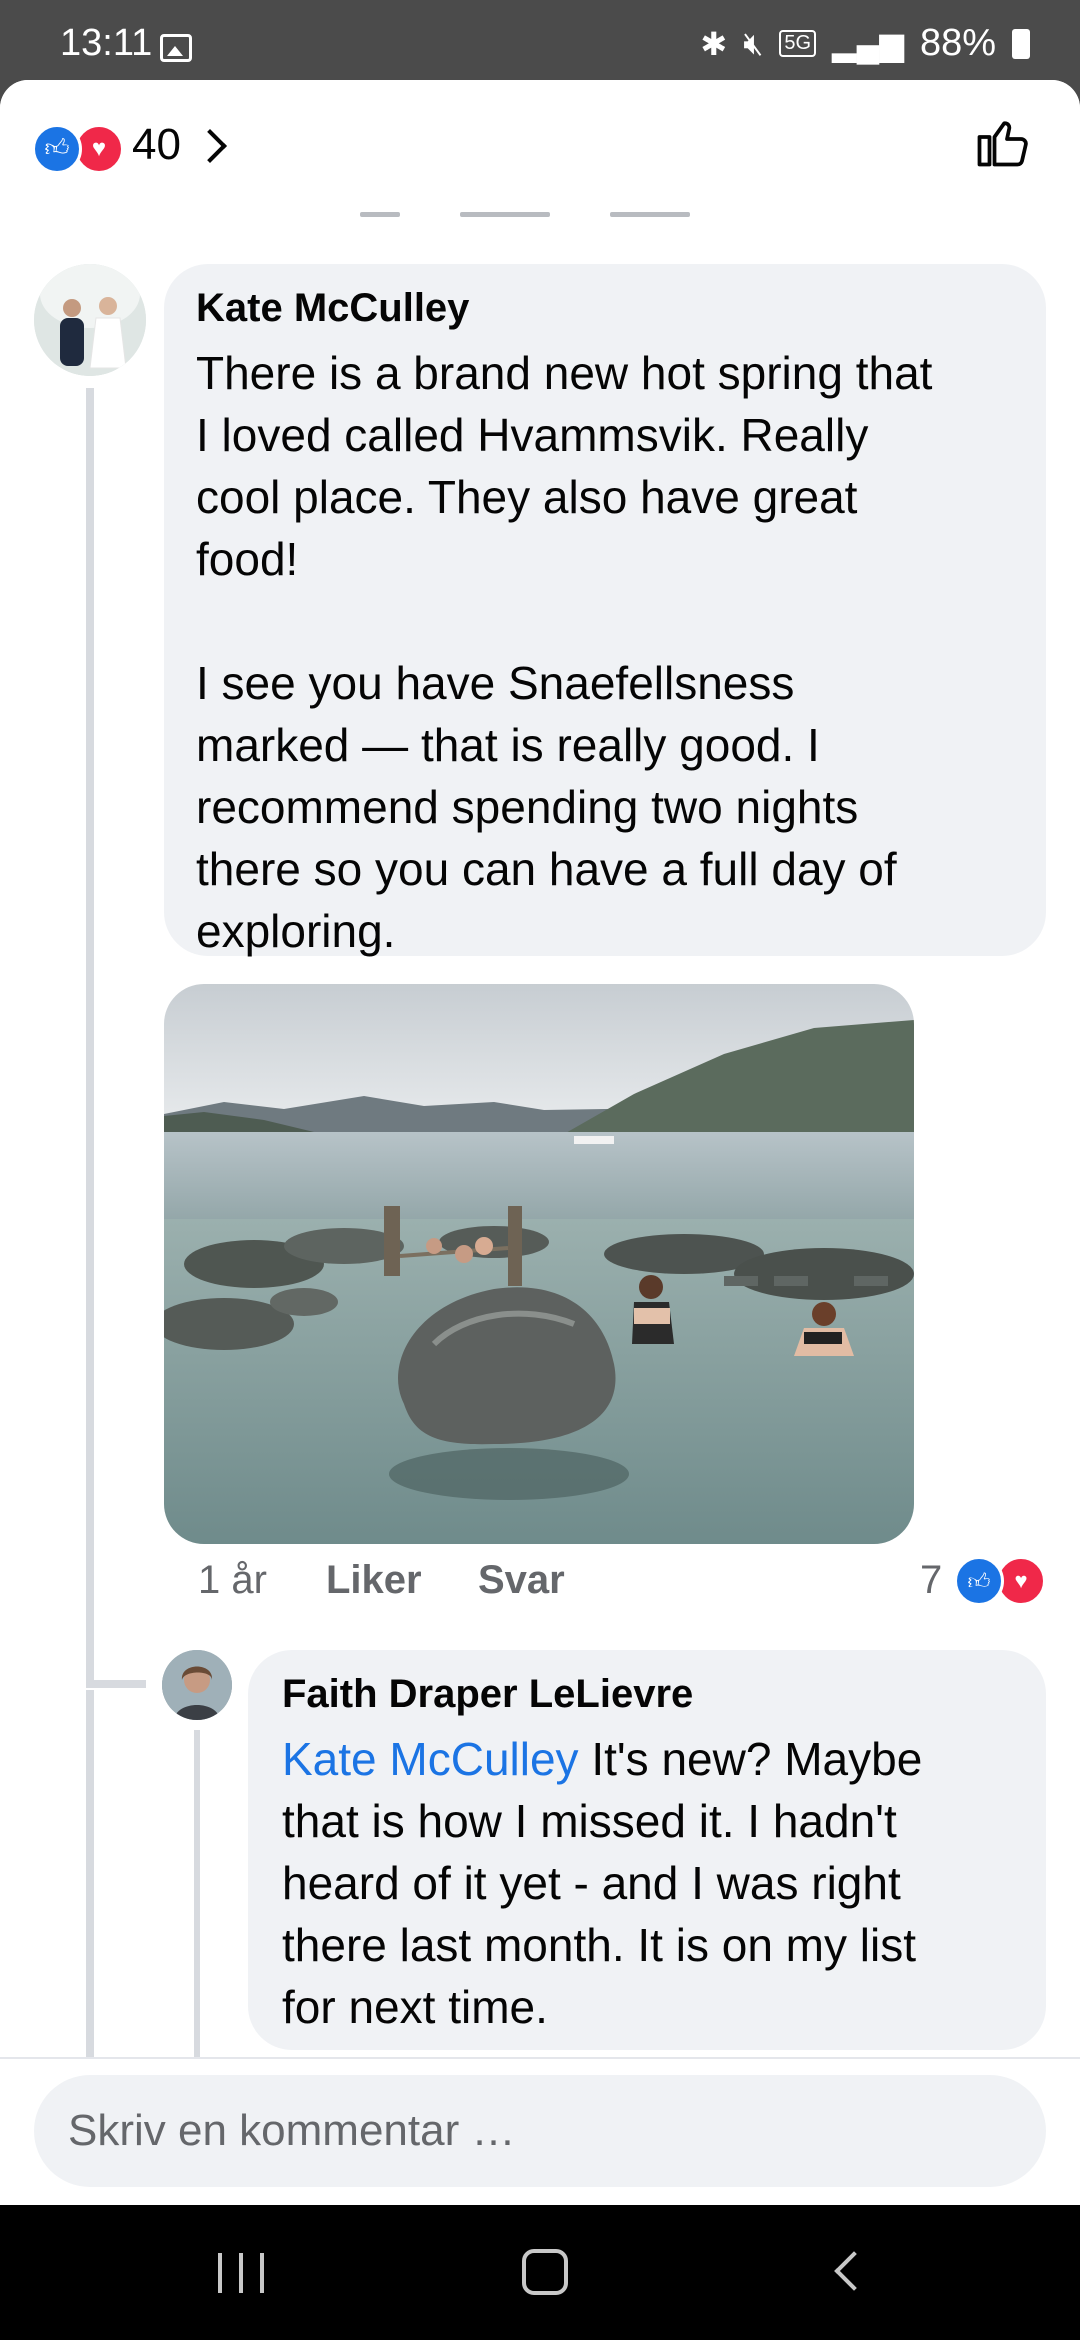 This screenshot has height=2340, width=1080. Describe the element at coordinates (1021, 43) in the screenshot. I see `battery-icon` at that location.